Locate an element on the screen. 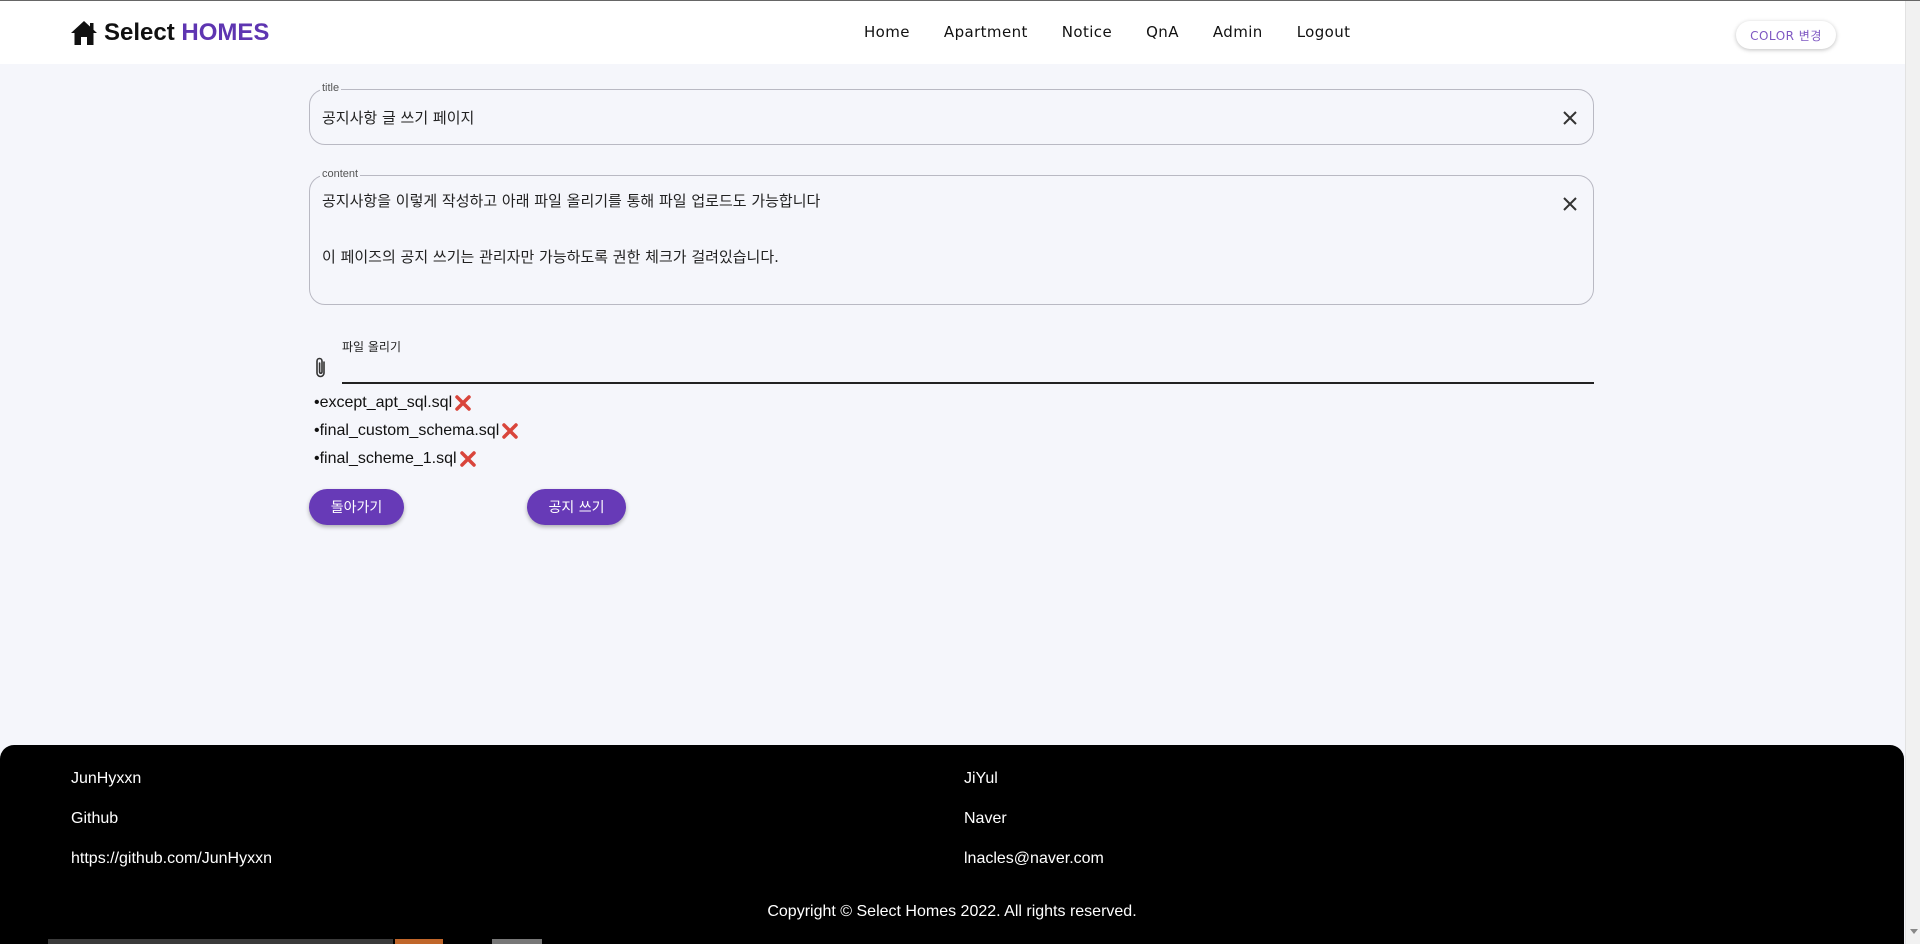 This screenshot has height=944, width=1920. submit-notice-button: 공지 쓰기 is located at coordinates (576, 507).